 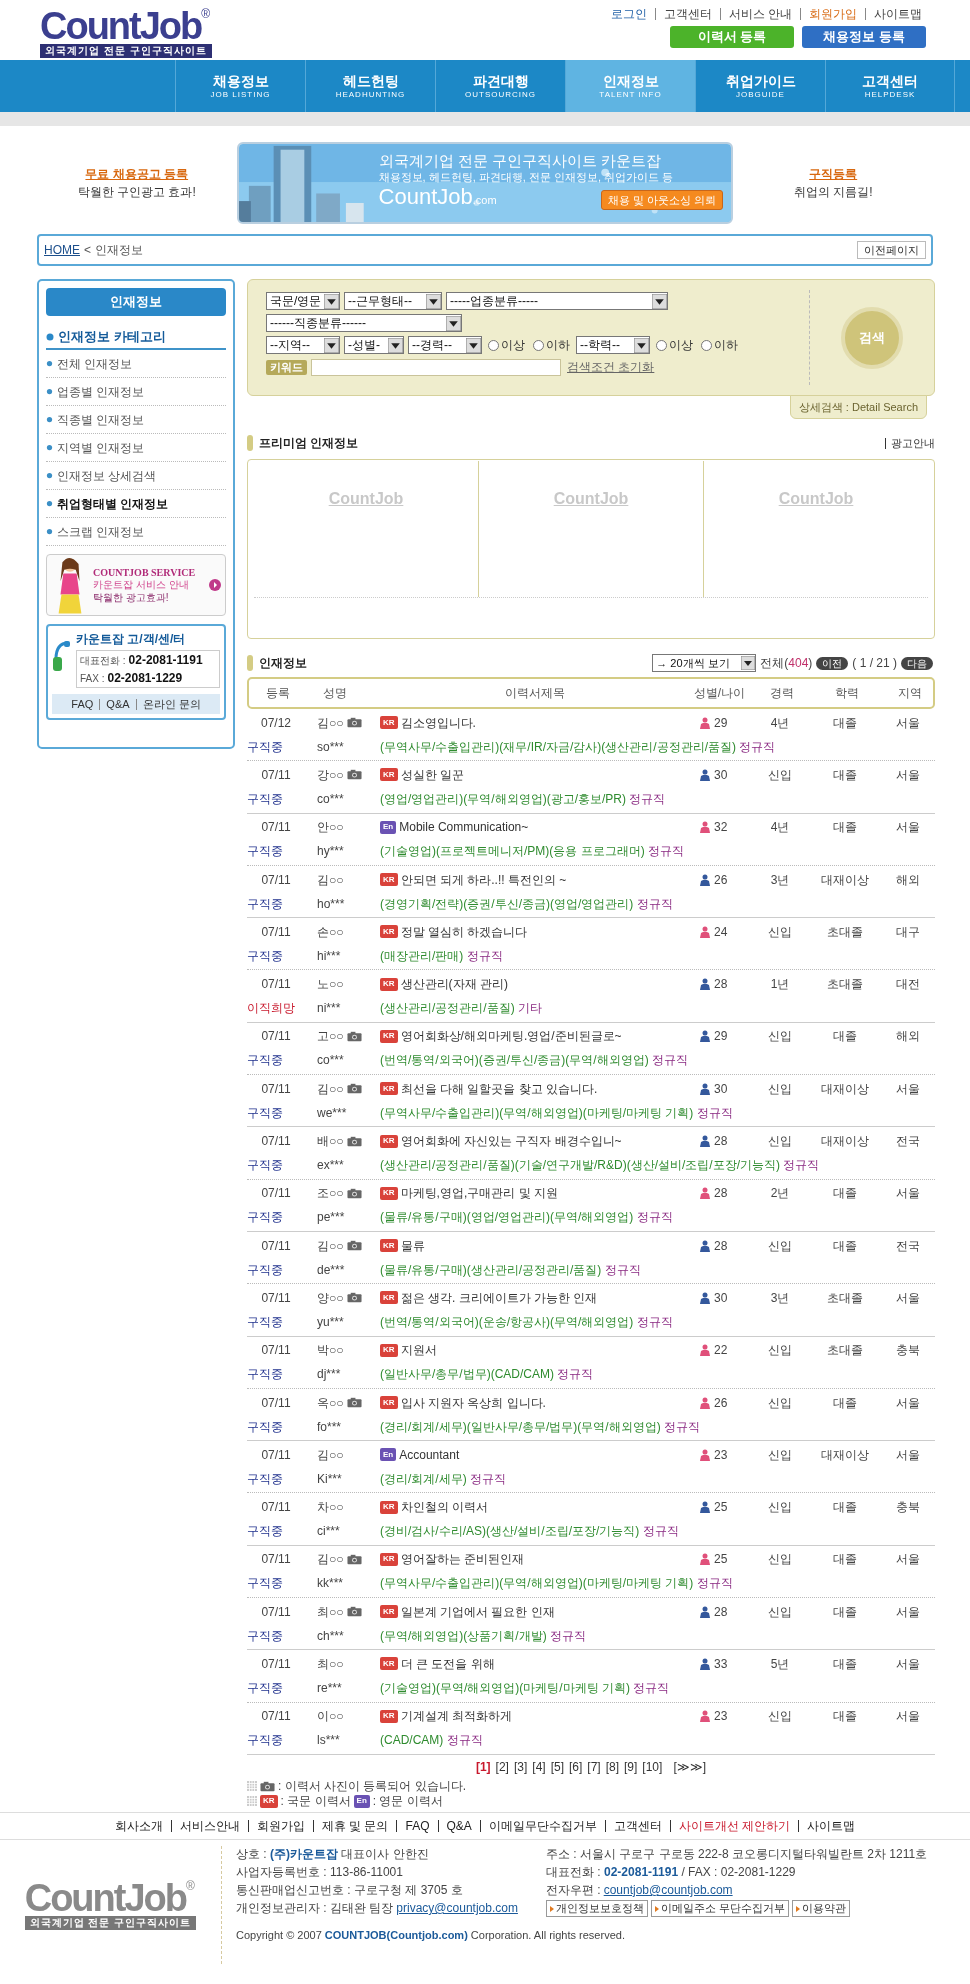 I want to click on resume-title-link: 김소영입니다., so click(x=438, y=722).